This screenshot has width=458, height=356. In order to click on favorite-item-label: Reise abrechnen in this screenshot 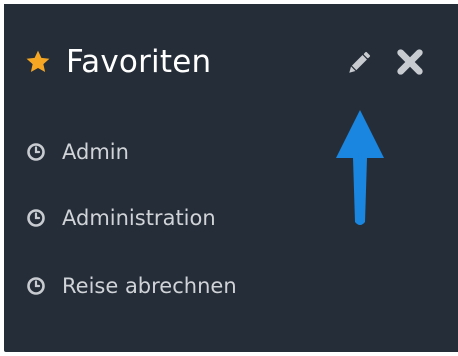, I will do `click(149, 286)`.